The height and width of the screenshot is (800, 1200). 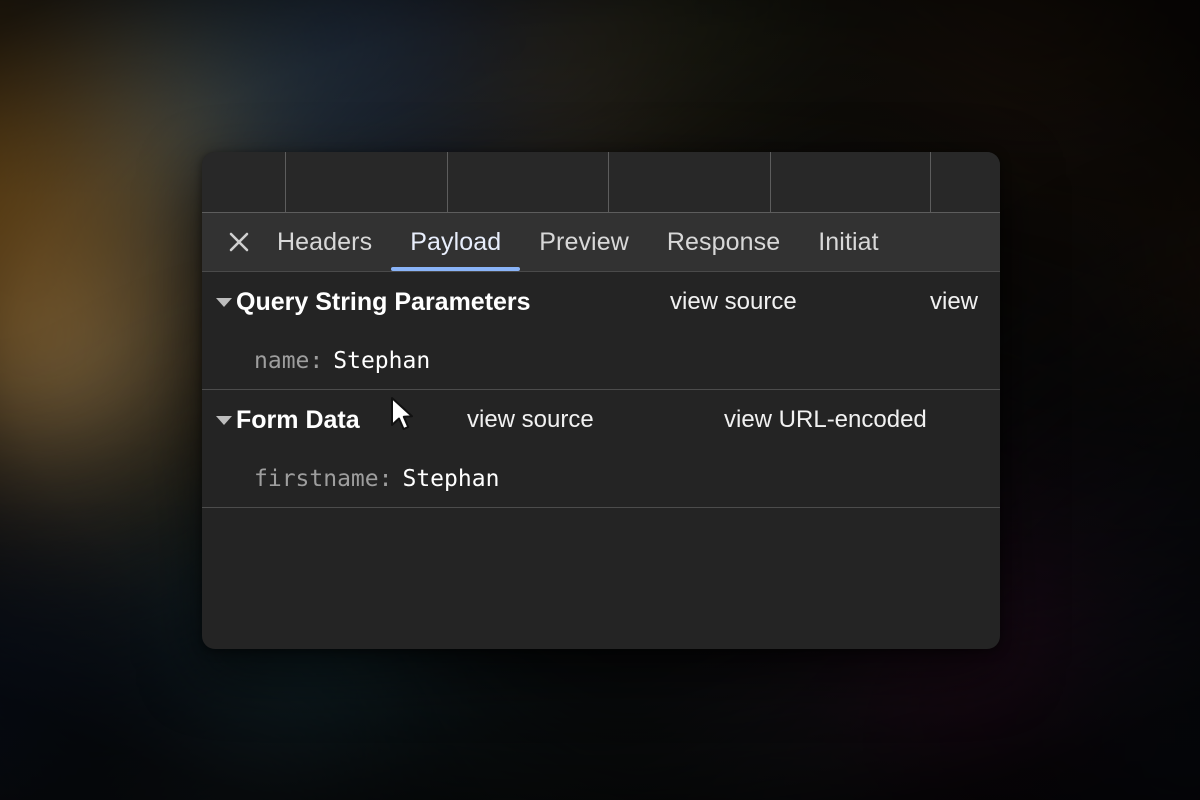 I want to click on tab-headers: Headers, so click(x=324, y=242).